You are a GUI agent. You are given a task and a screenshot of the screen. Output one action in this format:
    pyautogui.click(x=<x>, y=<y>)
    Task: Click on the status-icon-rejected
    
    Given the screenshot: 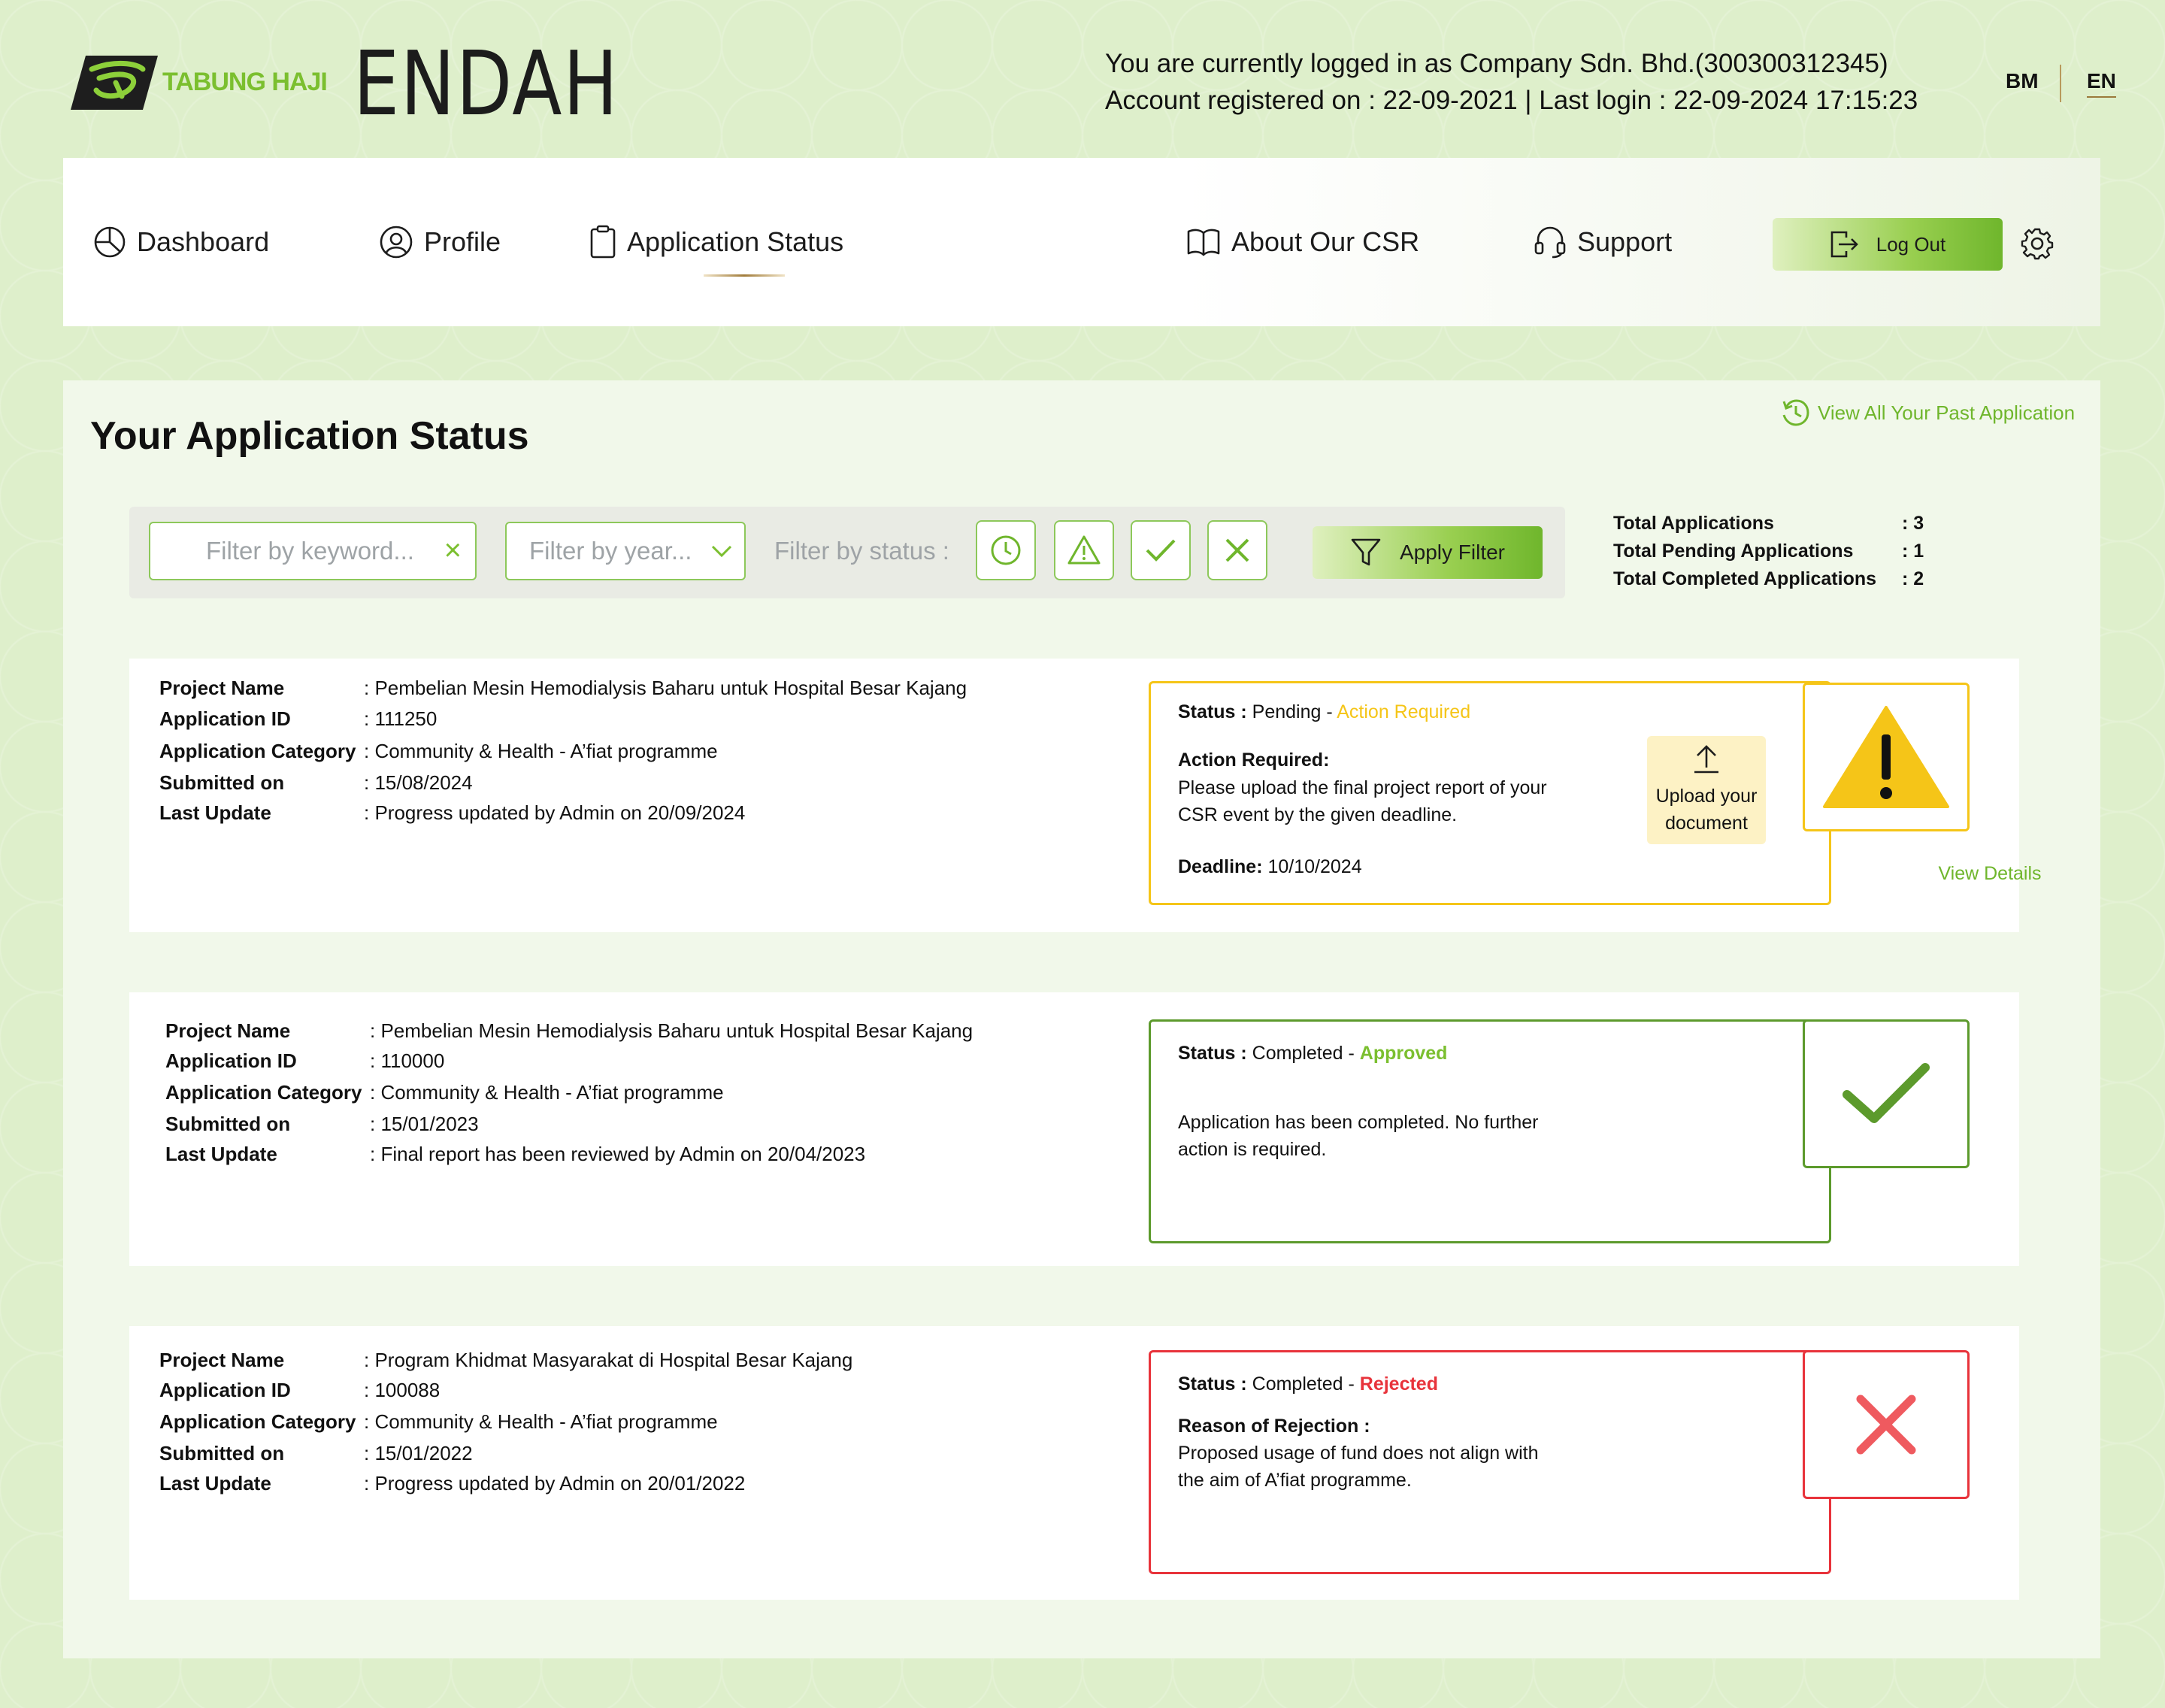 What is the action you would take?
    pyautogui.click(x=1886, y=1424)
    